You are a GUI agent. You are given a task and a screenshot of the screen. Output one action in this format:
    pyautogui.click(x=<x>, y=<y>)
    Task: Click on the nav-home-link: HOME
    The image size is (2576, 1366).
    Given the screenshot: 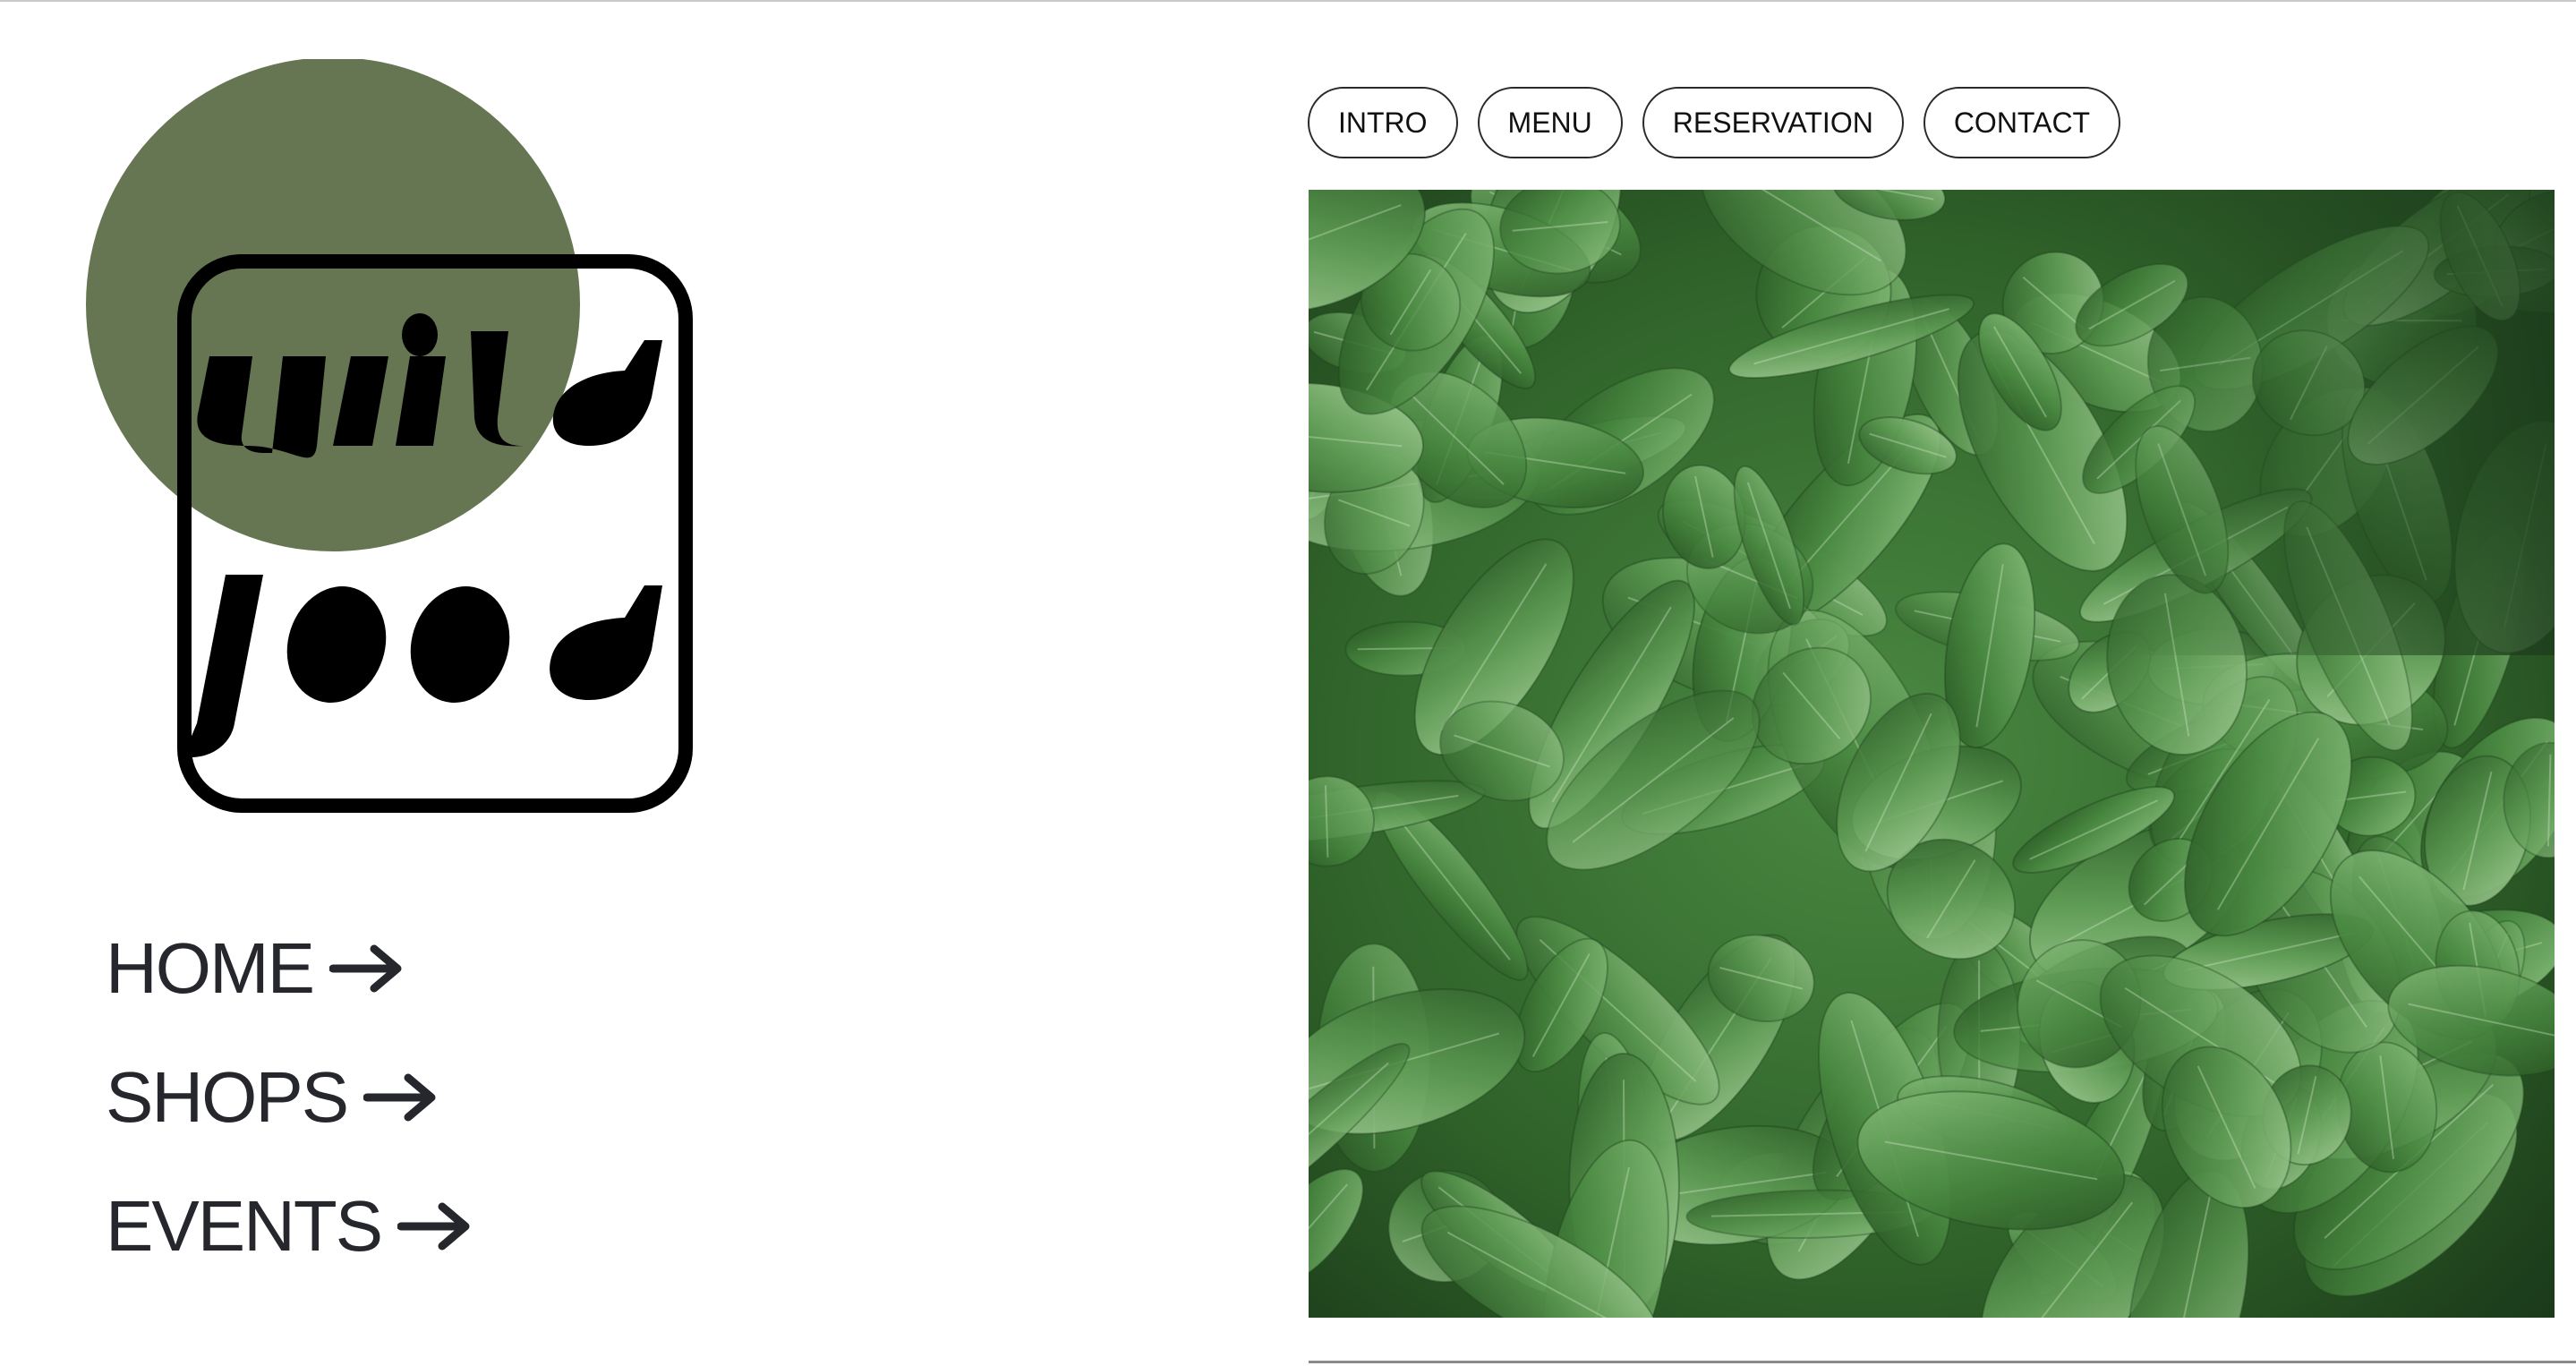 What is the action you would take?
    pyautogui.click(x=419, y=968)
    